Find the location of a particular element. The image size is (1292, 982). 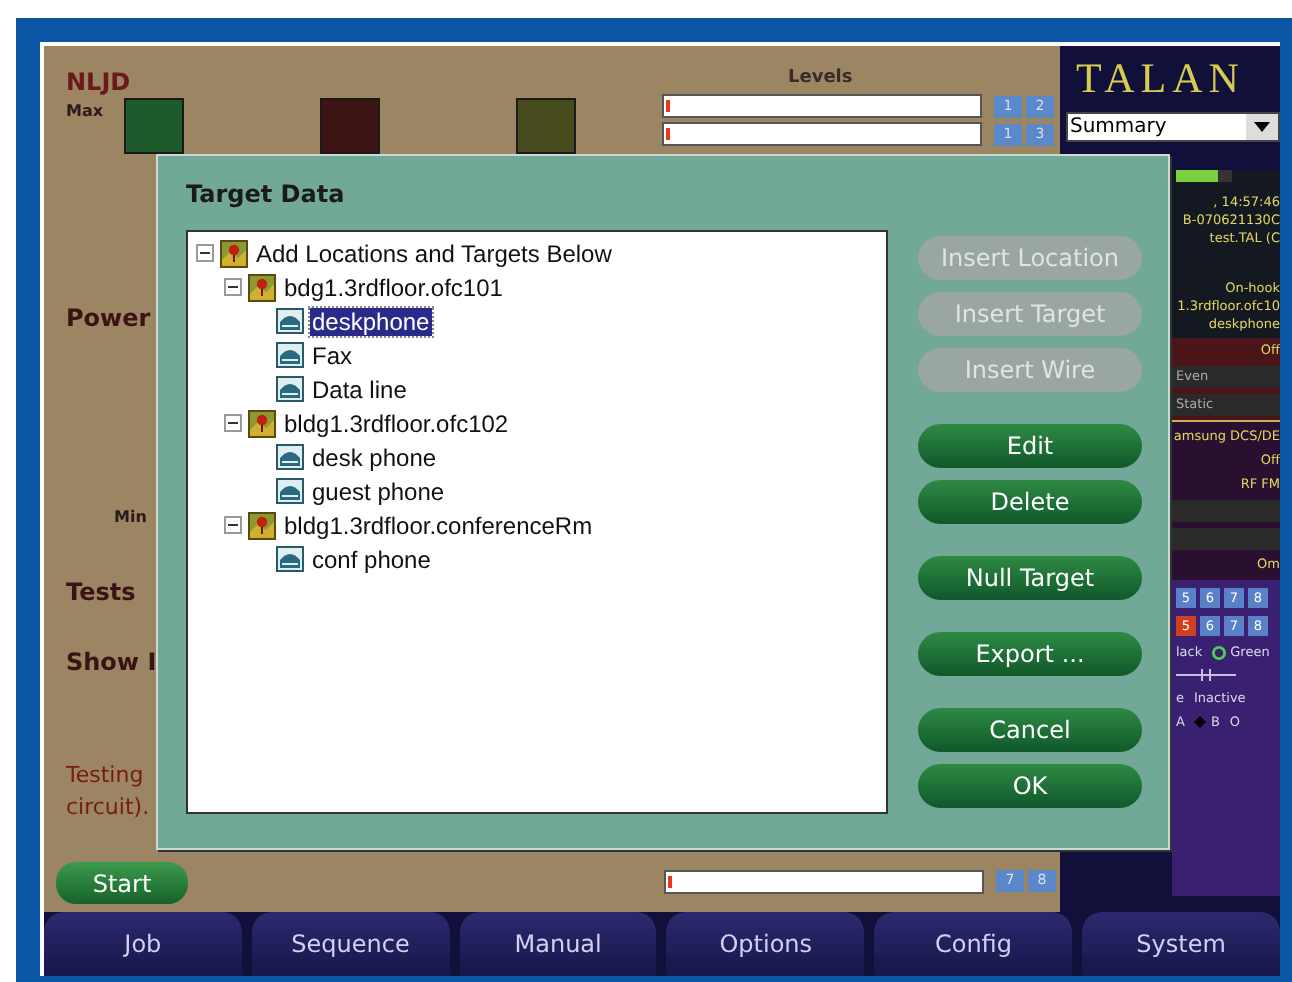

min-label: Min is located at coordinates (130, 517).